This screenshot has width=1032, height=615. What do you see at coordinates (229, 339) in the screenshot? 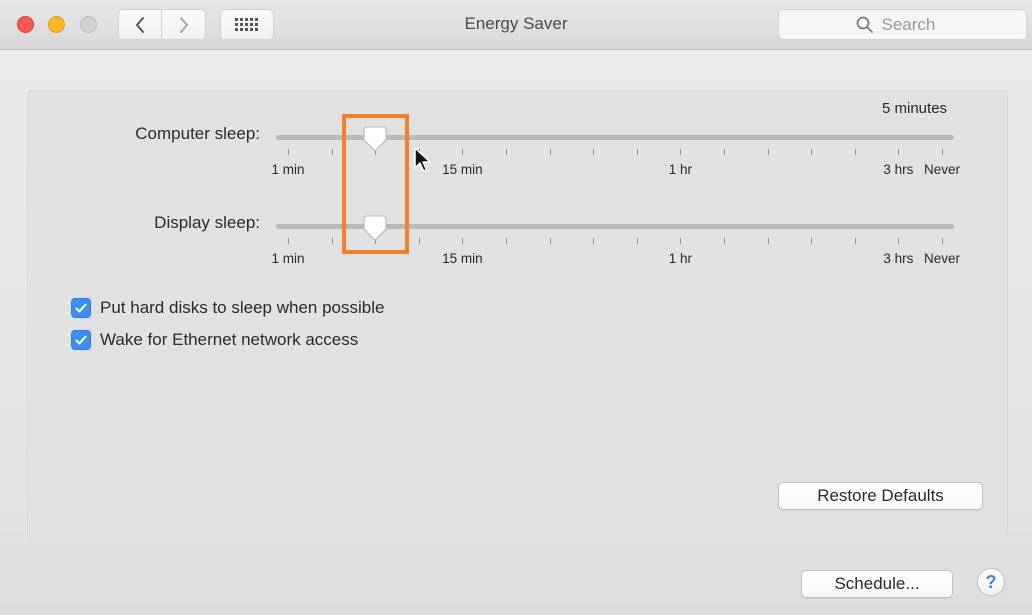
I see `wake-ethernet-label: Wake for Ethernet network access` at bounding box center [229, 339].